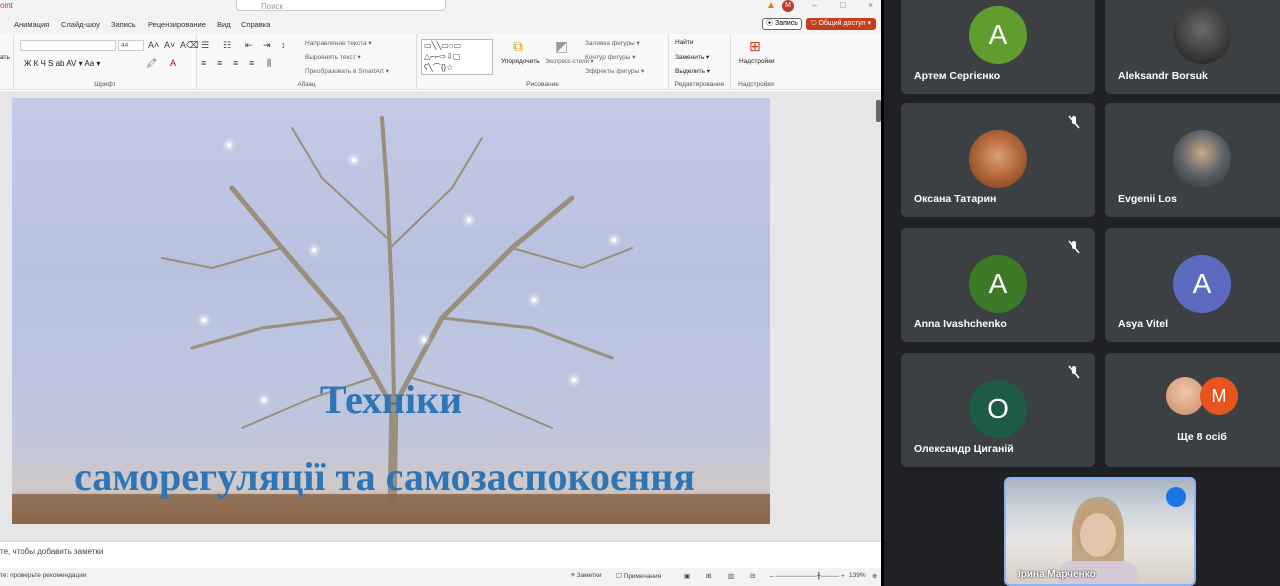 The image size is (1280, 586). What do you see at coordinates (755, 46) in the screenshot?
I see `addins-icon: ⊞` at bounding box center [755, 46].